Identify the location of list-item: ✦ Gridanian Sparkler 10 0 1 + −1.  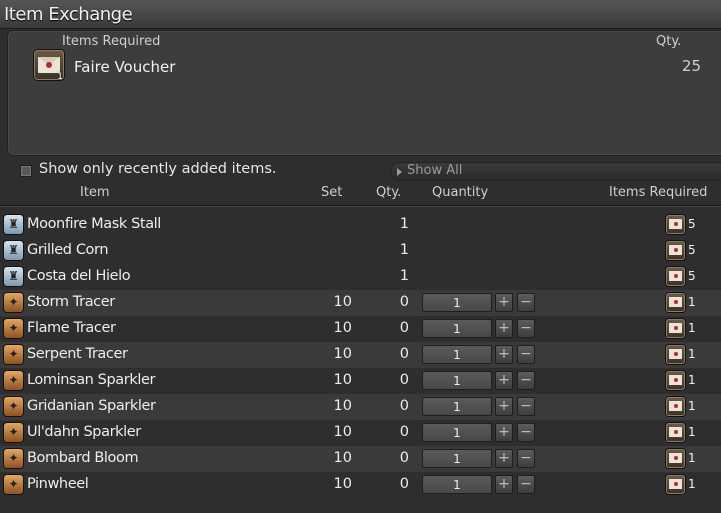
(360, 407).